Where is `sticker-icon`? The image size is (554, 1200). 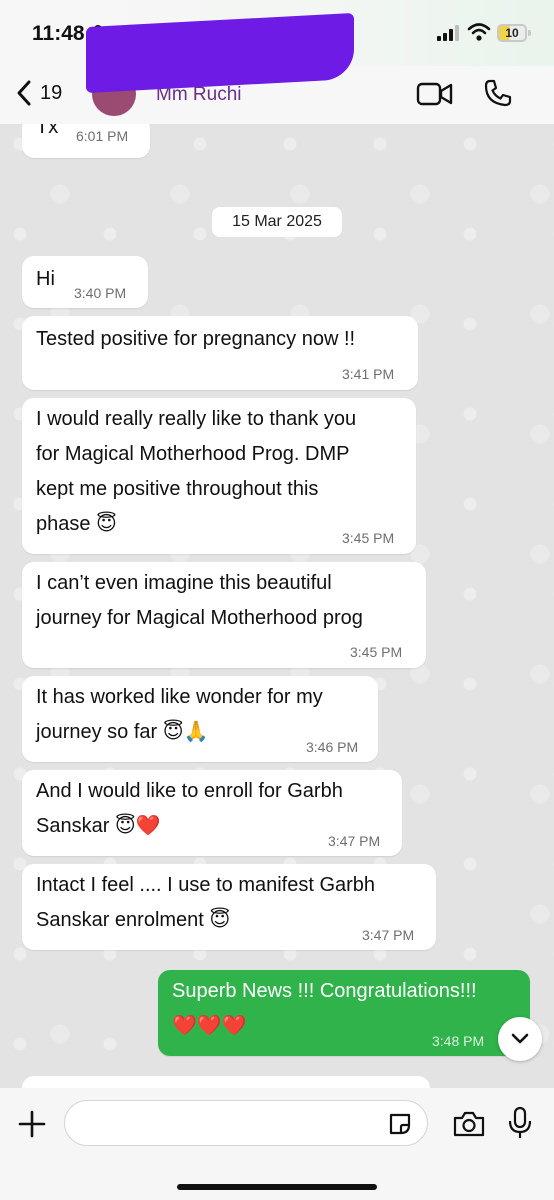 sticker-icon is located at coordinates (400, 1124).